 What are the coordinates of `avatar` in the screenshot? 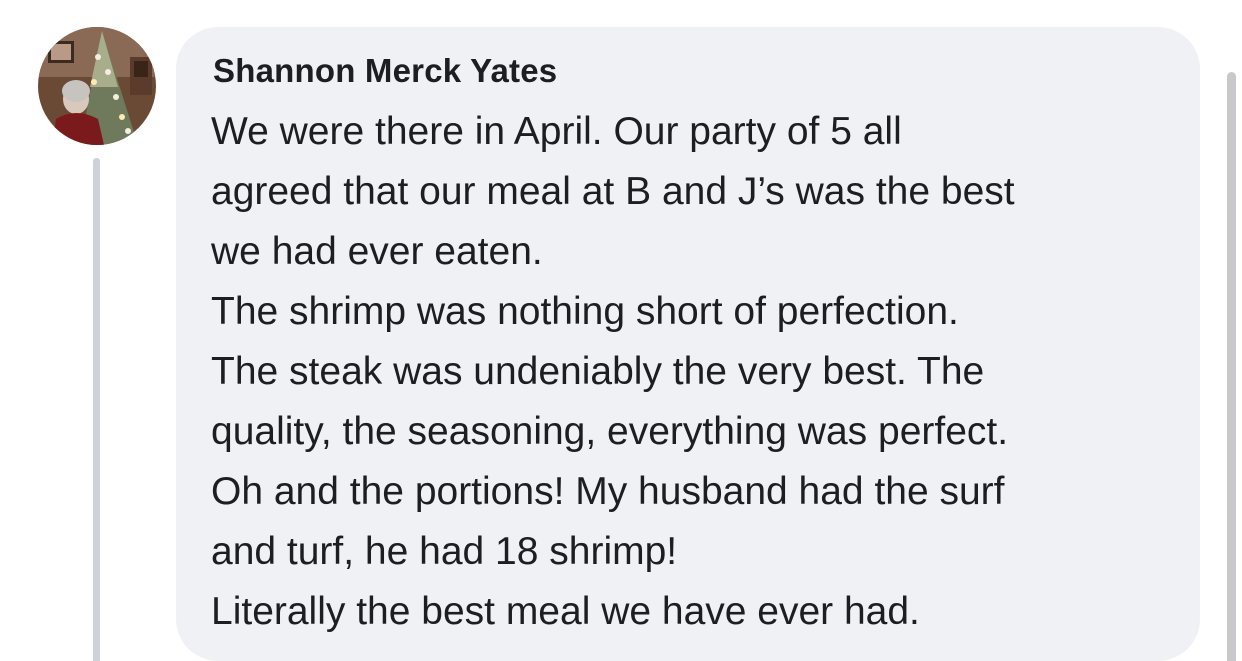 It's located at (97, 86).